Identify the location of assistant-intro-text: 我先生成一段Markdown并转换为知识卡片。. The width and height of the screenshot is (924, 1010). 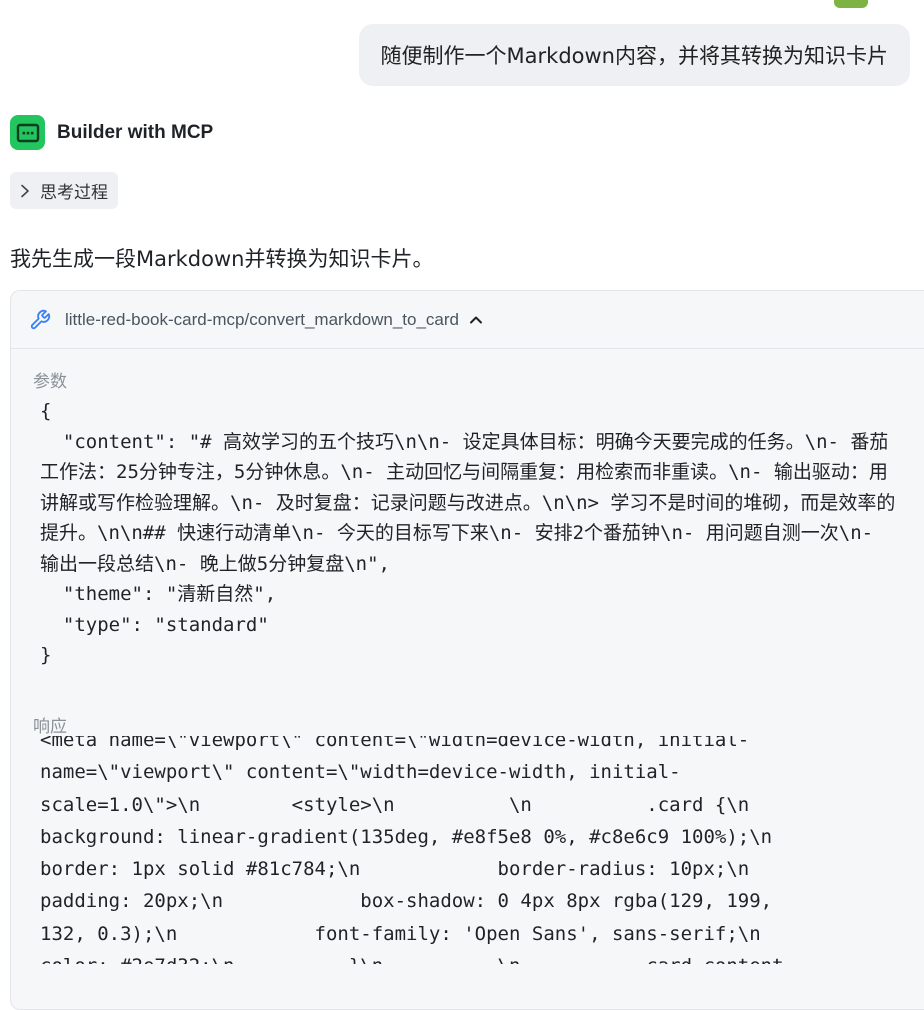
(222, 259).